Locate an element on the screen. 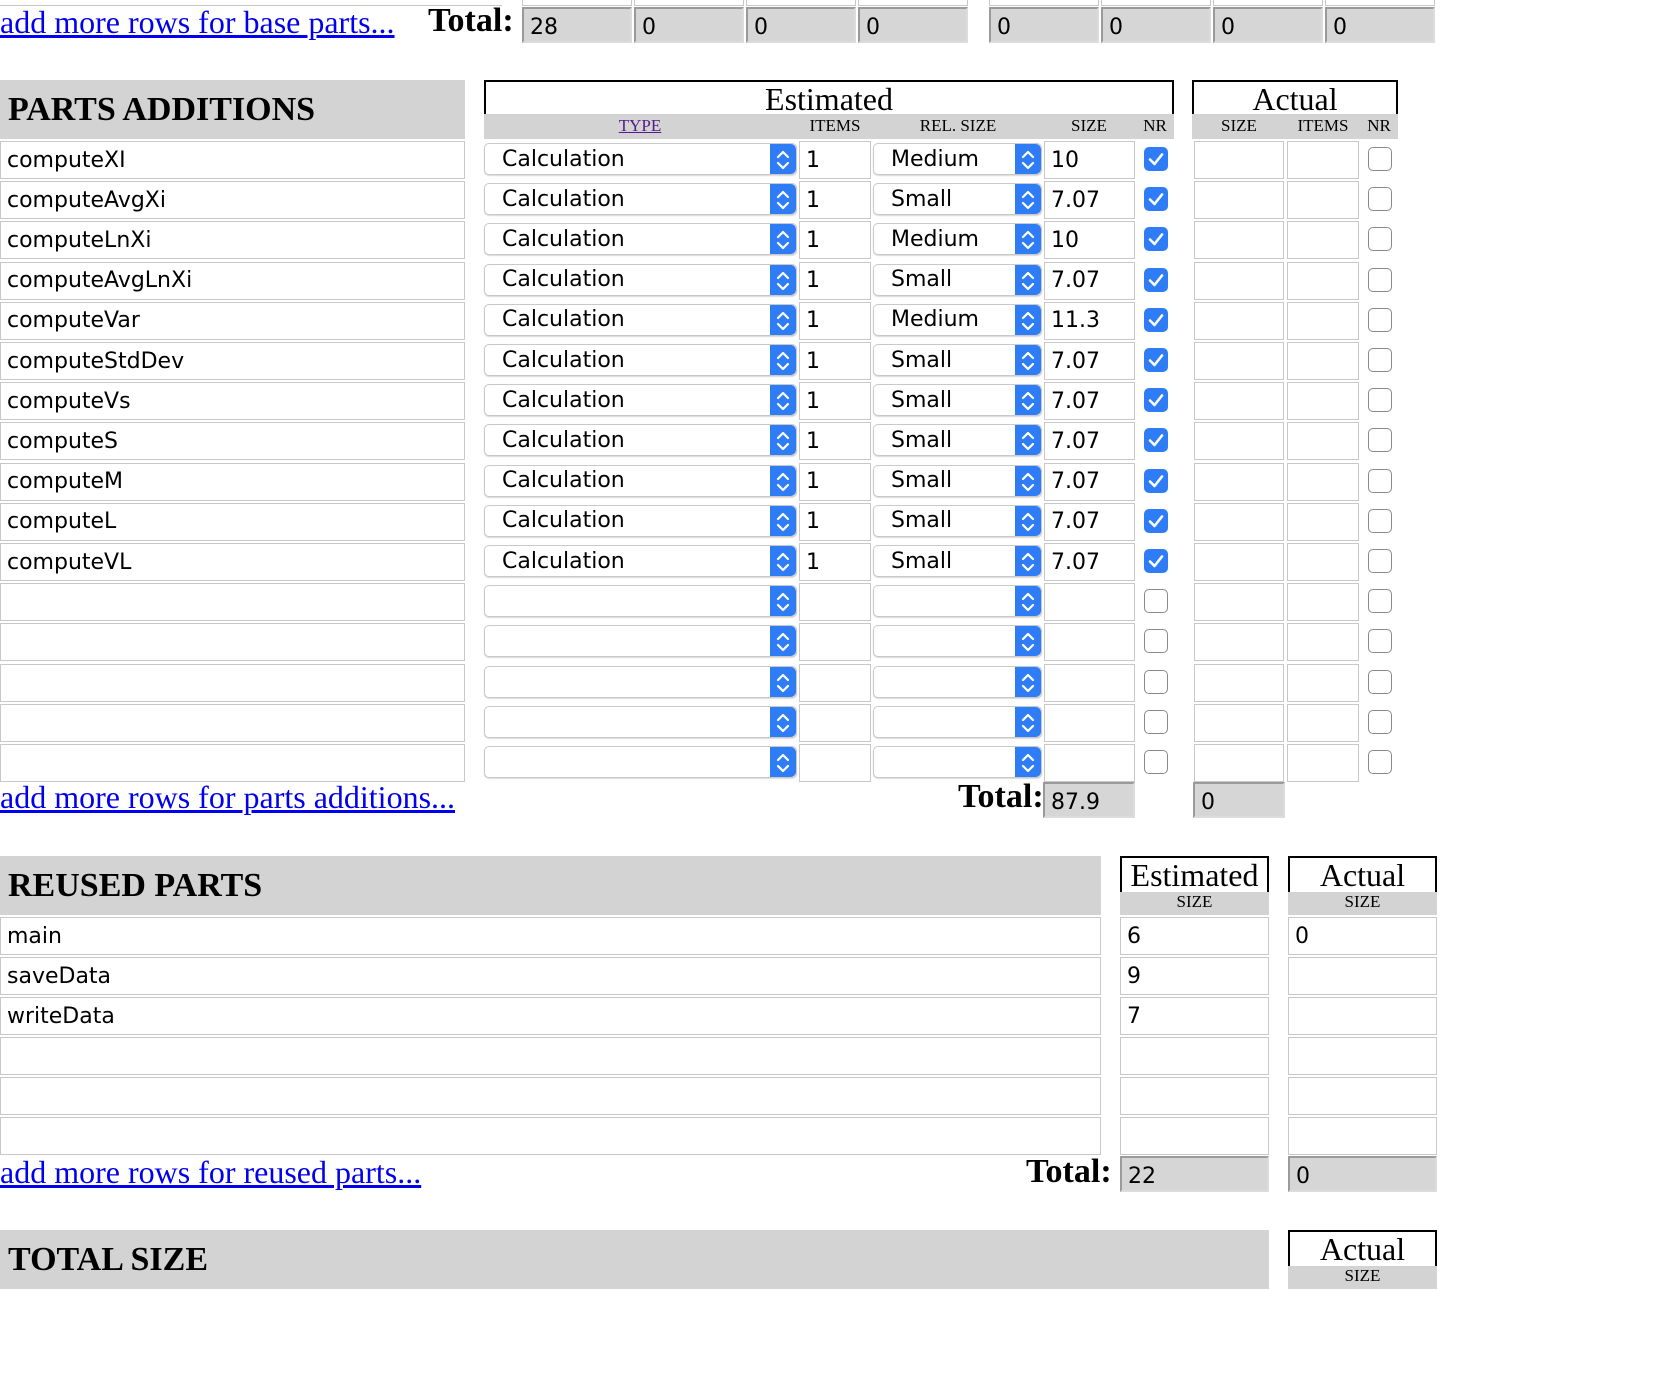 The height and width of the screenshot is (1382, 1678). rel-size-select: Medium is located at coordinates (957, 239).